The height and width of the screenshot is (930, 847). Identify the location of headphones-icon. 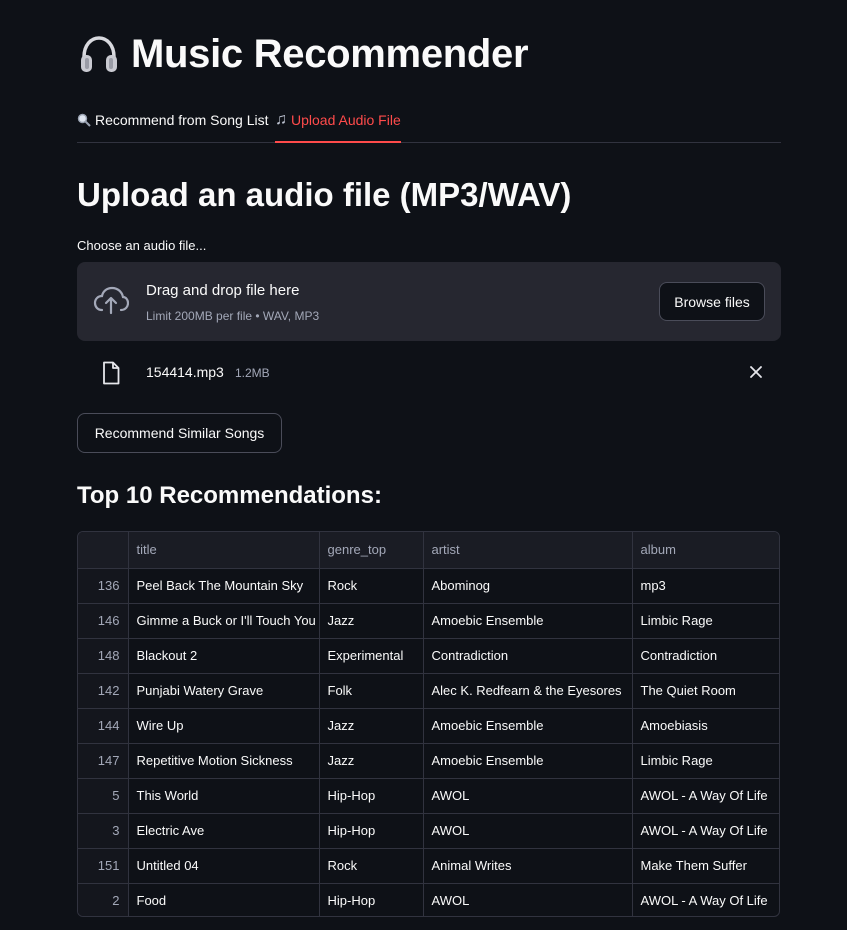
(99, 53).